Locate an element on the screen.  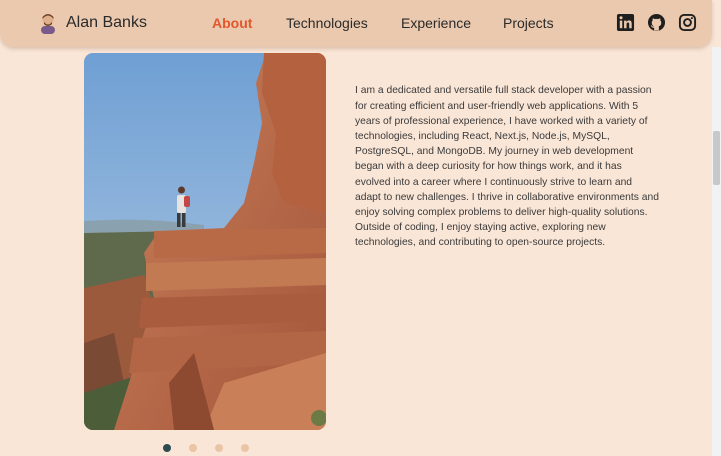
page-scrollbar is located at coordinates (716, 251).